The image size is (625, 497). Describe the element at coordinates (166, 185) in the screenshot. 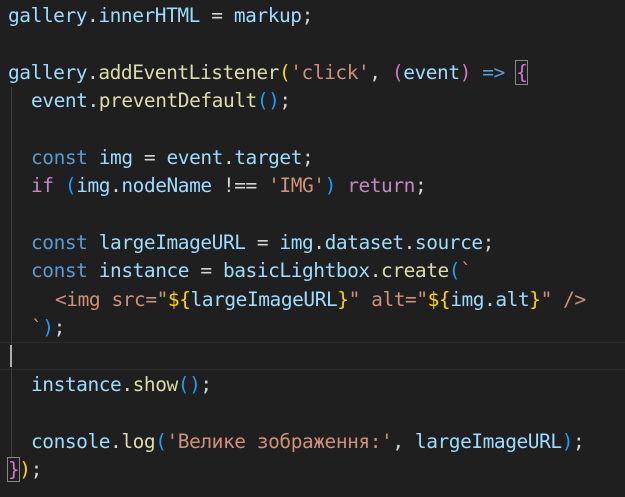

I see `token-property: nodeName` at that location.